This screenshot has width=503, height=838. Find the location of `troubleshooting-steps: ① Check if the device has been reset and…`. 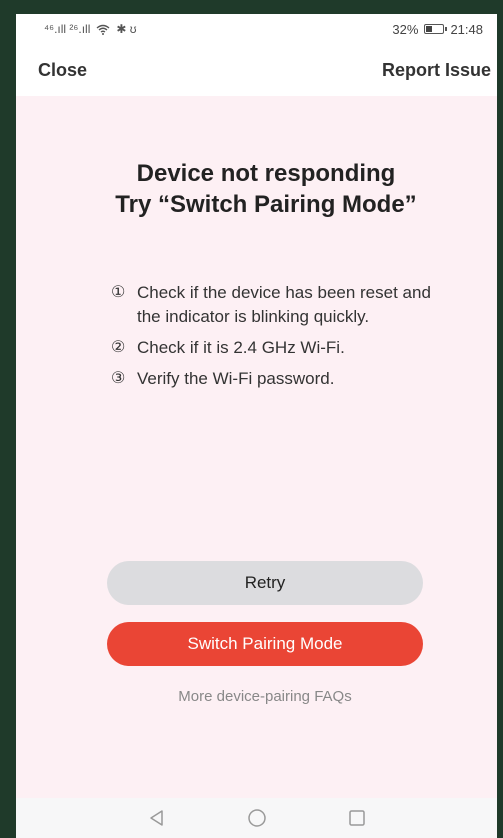

troubleshooting-steps: ① Check if the device has been reset and… is located at coordinates (271, 339).